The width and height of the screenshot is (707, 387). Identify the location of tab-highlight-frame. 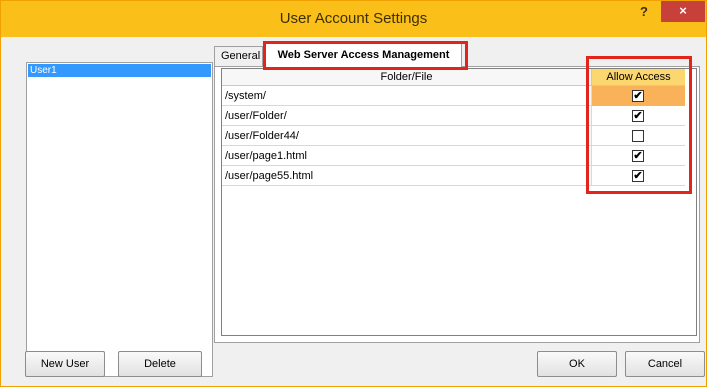
(365, 55).